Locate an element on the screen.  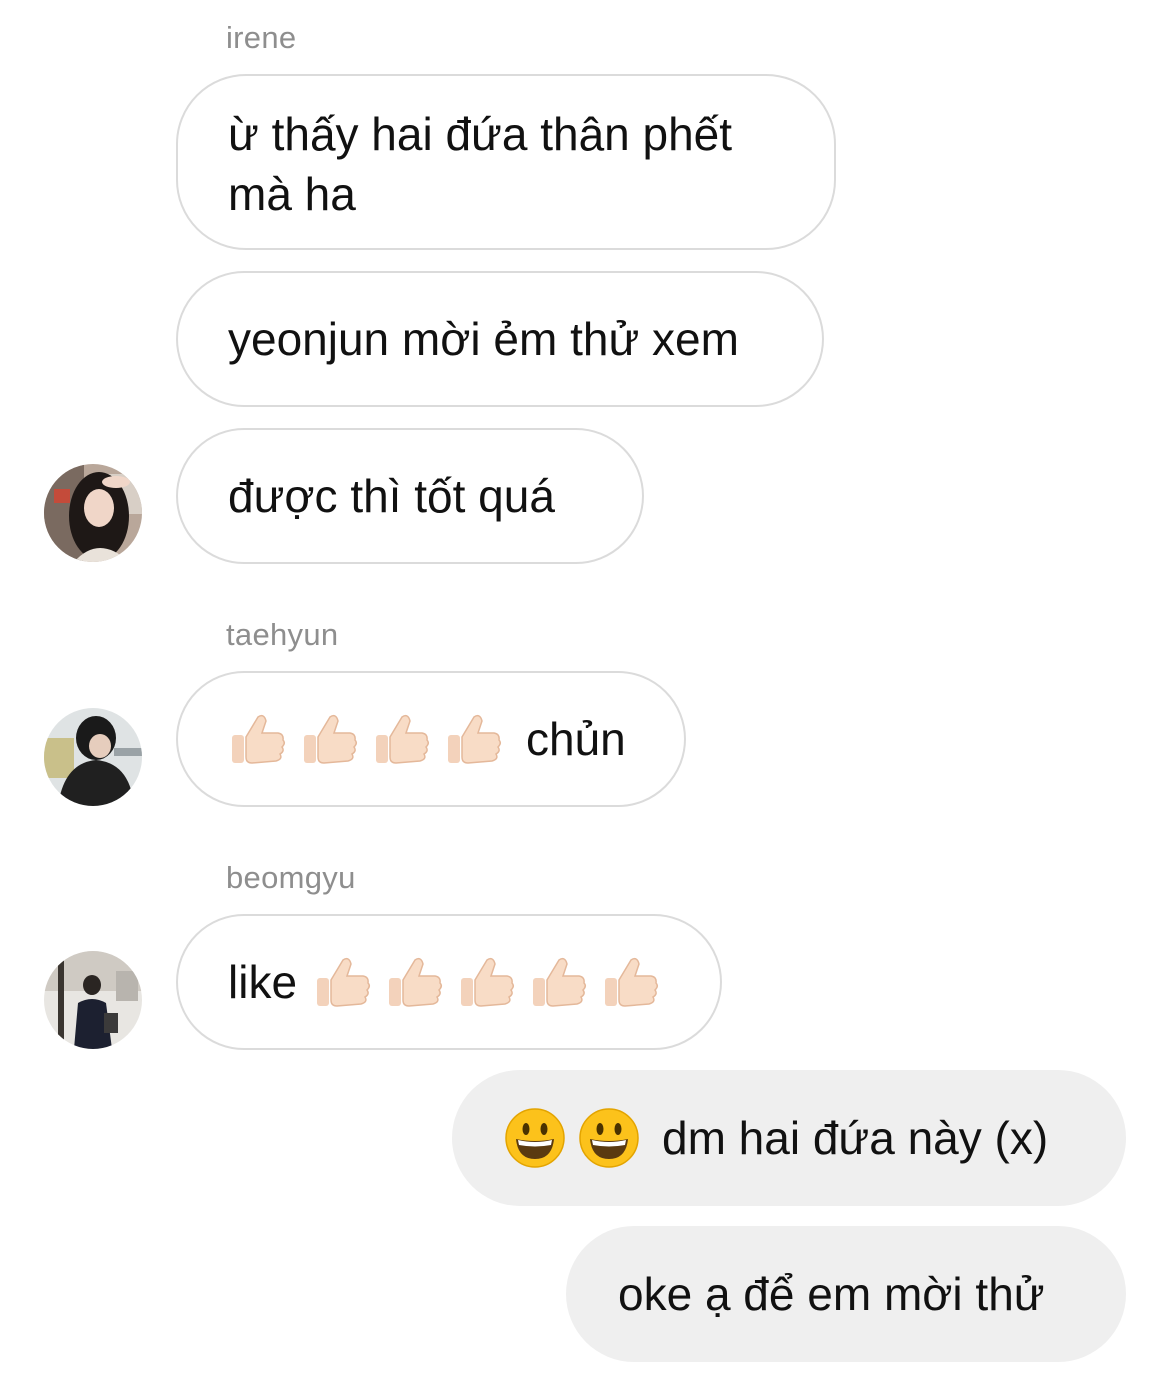
message-bubble: chủn is located at coordinates (431, 739).